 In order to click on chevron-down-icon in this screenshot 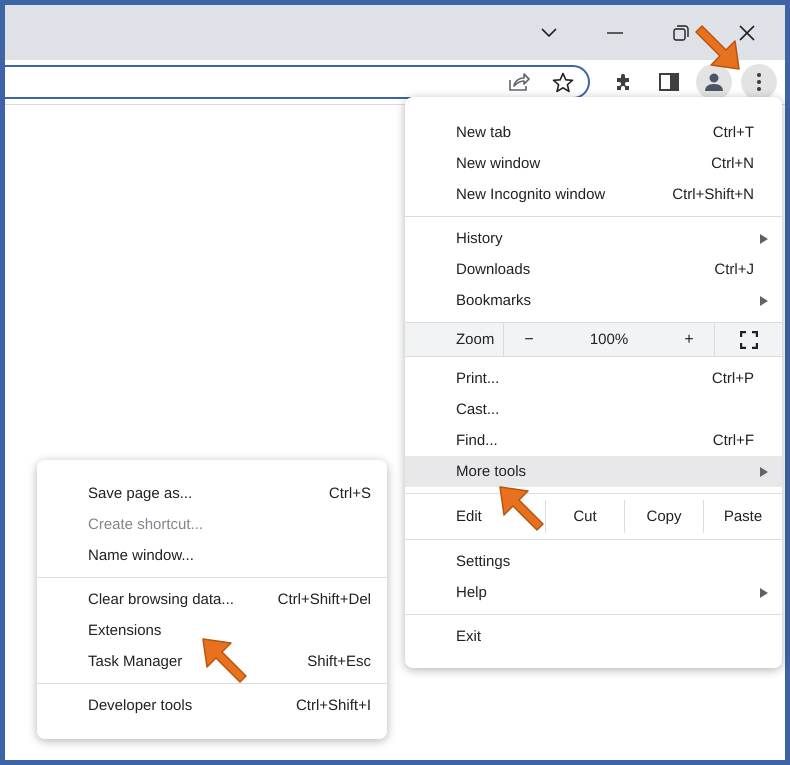, I will do `click(549, 33)`.